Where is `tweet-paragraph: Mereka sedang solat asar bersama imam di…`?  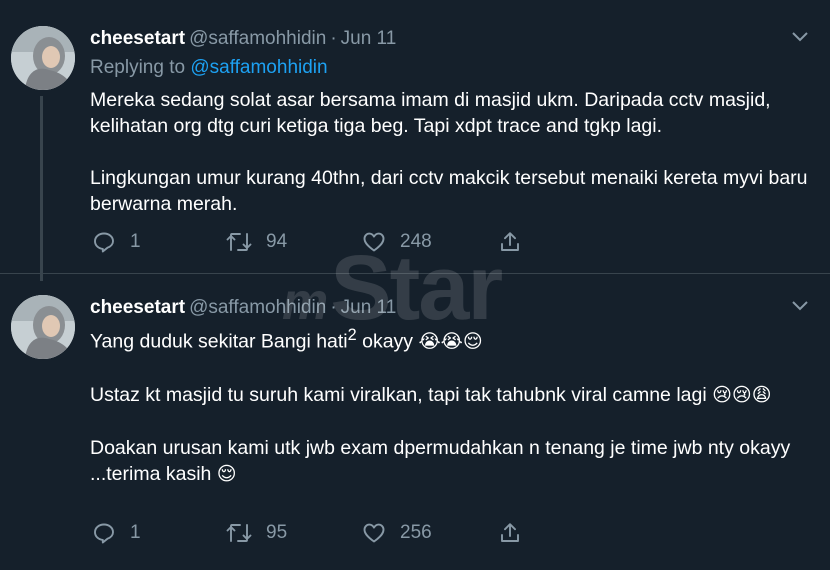 tweet-paragraph: Mereka sedang solat asar bersama imam di… is located at coordinates (430, 113).